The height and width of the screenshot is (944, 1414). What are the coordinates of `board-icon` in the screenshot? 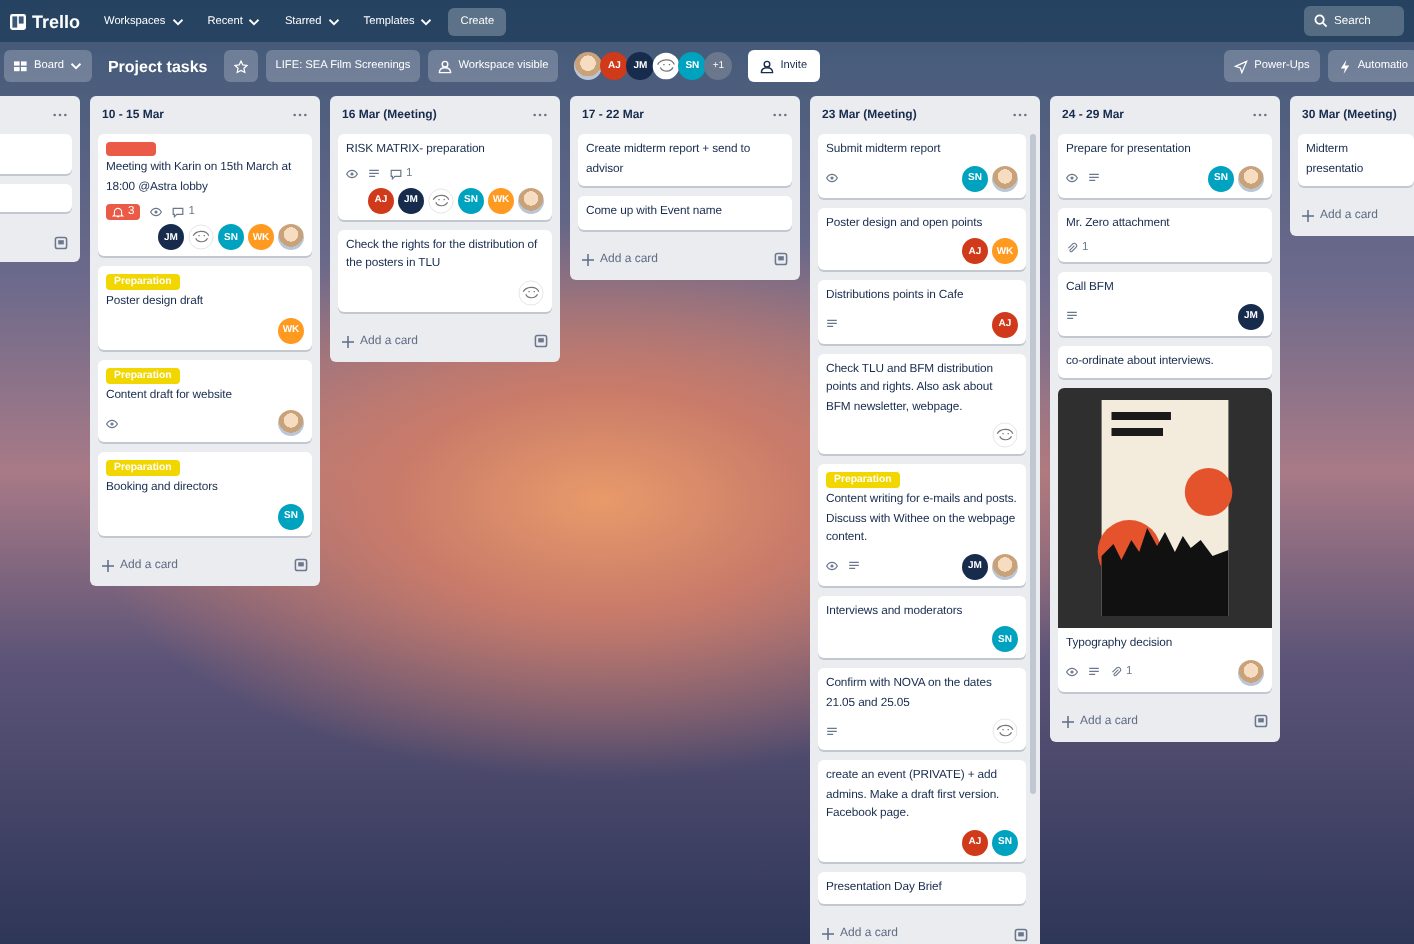 It's located at (21, 66).